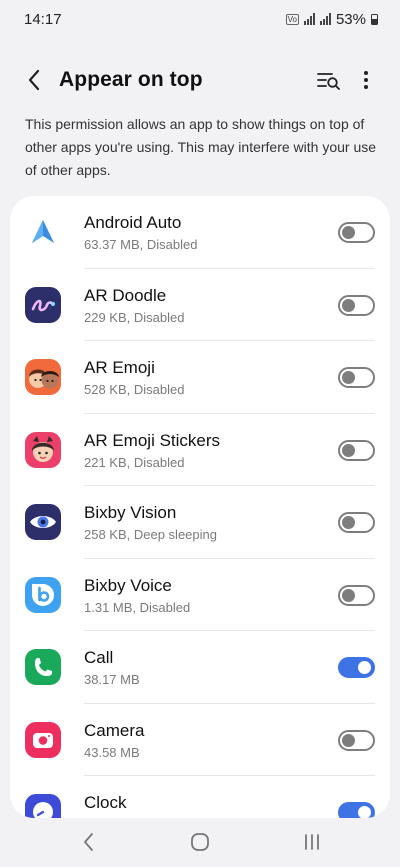 The image size is (400, 867). I want to click on bixby-vision-icon, so click(43, 522).